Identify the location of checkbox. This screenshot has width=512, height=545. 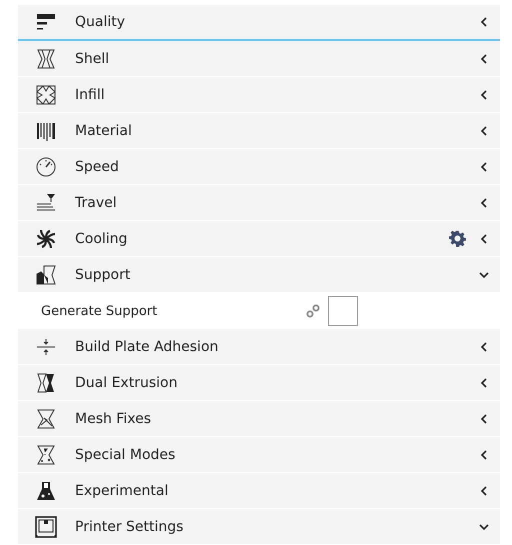
(343, 311).